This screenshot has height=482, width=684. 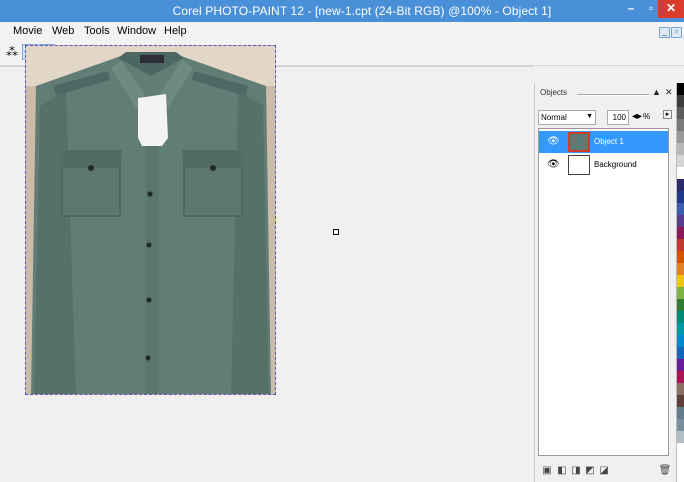 I want to click on menu-bar: Movie Web Tools Window Help _ ▫, so click(x=342, y=31).